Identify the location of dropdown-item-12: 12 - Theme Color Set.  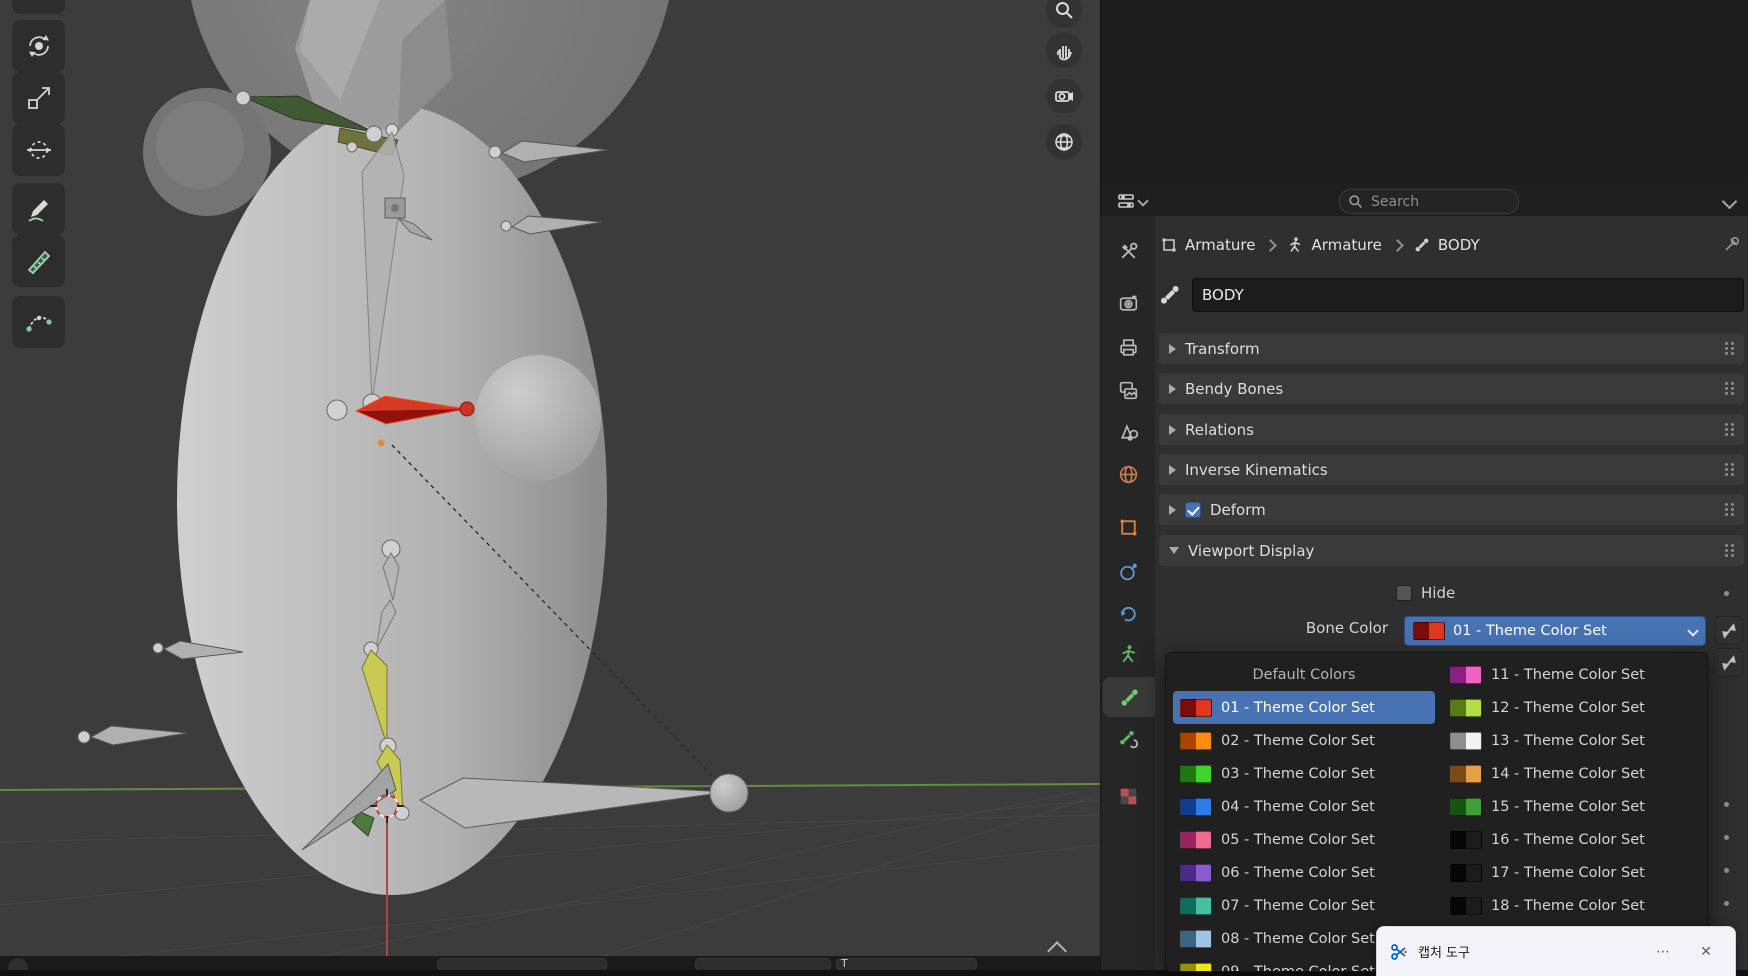
(1574, 707).